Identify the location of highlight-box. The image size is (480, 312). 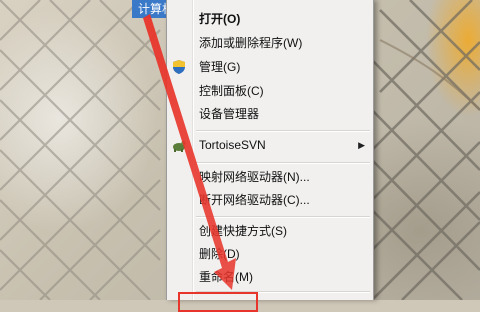
(218, 302).